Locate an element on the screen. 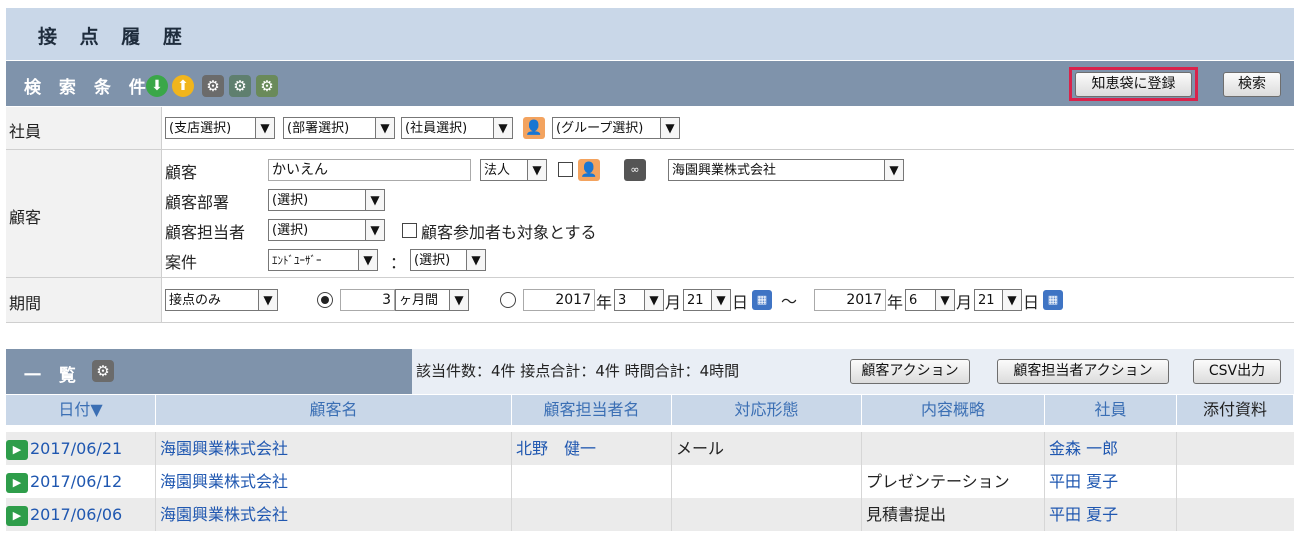 Image resolution: width=1297 pixels, height=537 pixels. col-contact: 顧客担当者名 is located at coordinates (592, 410).